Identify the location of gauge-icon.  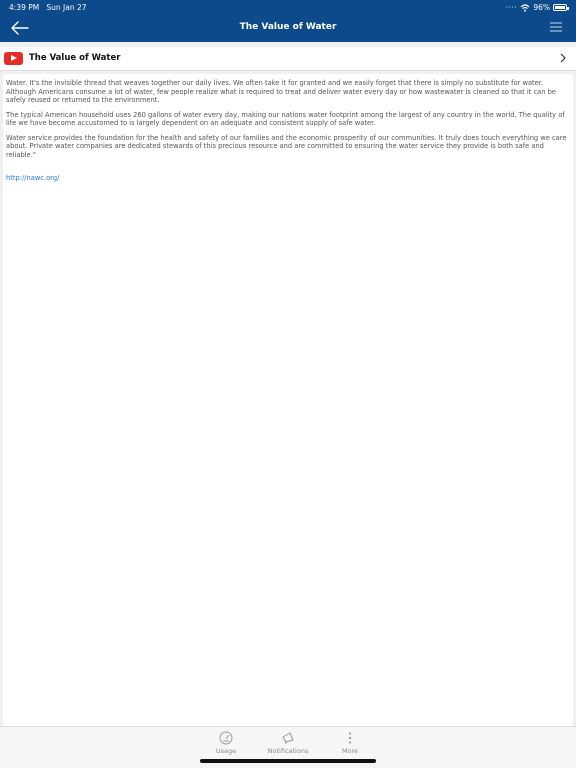
(226, 738).